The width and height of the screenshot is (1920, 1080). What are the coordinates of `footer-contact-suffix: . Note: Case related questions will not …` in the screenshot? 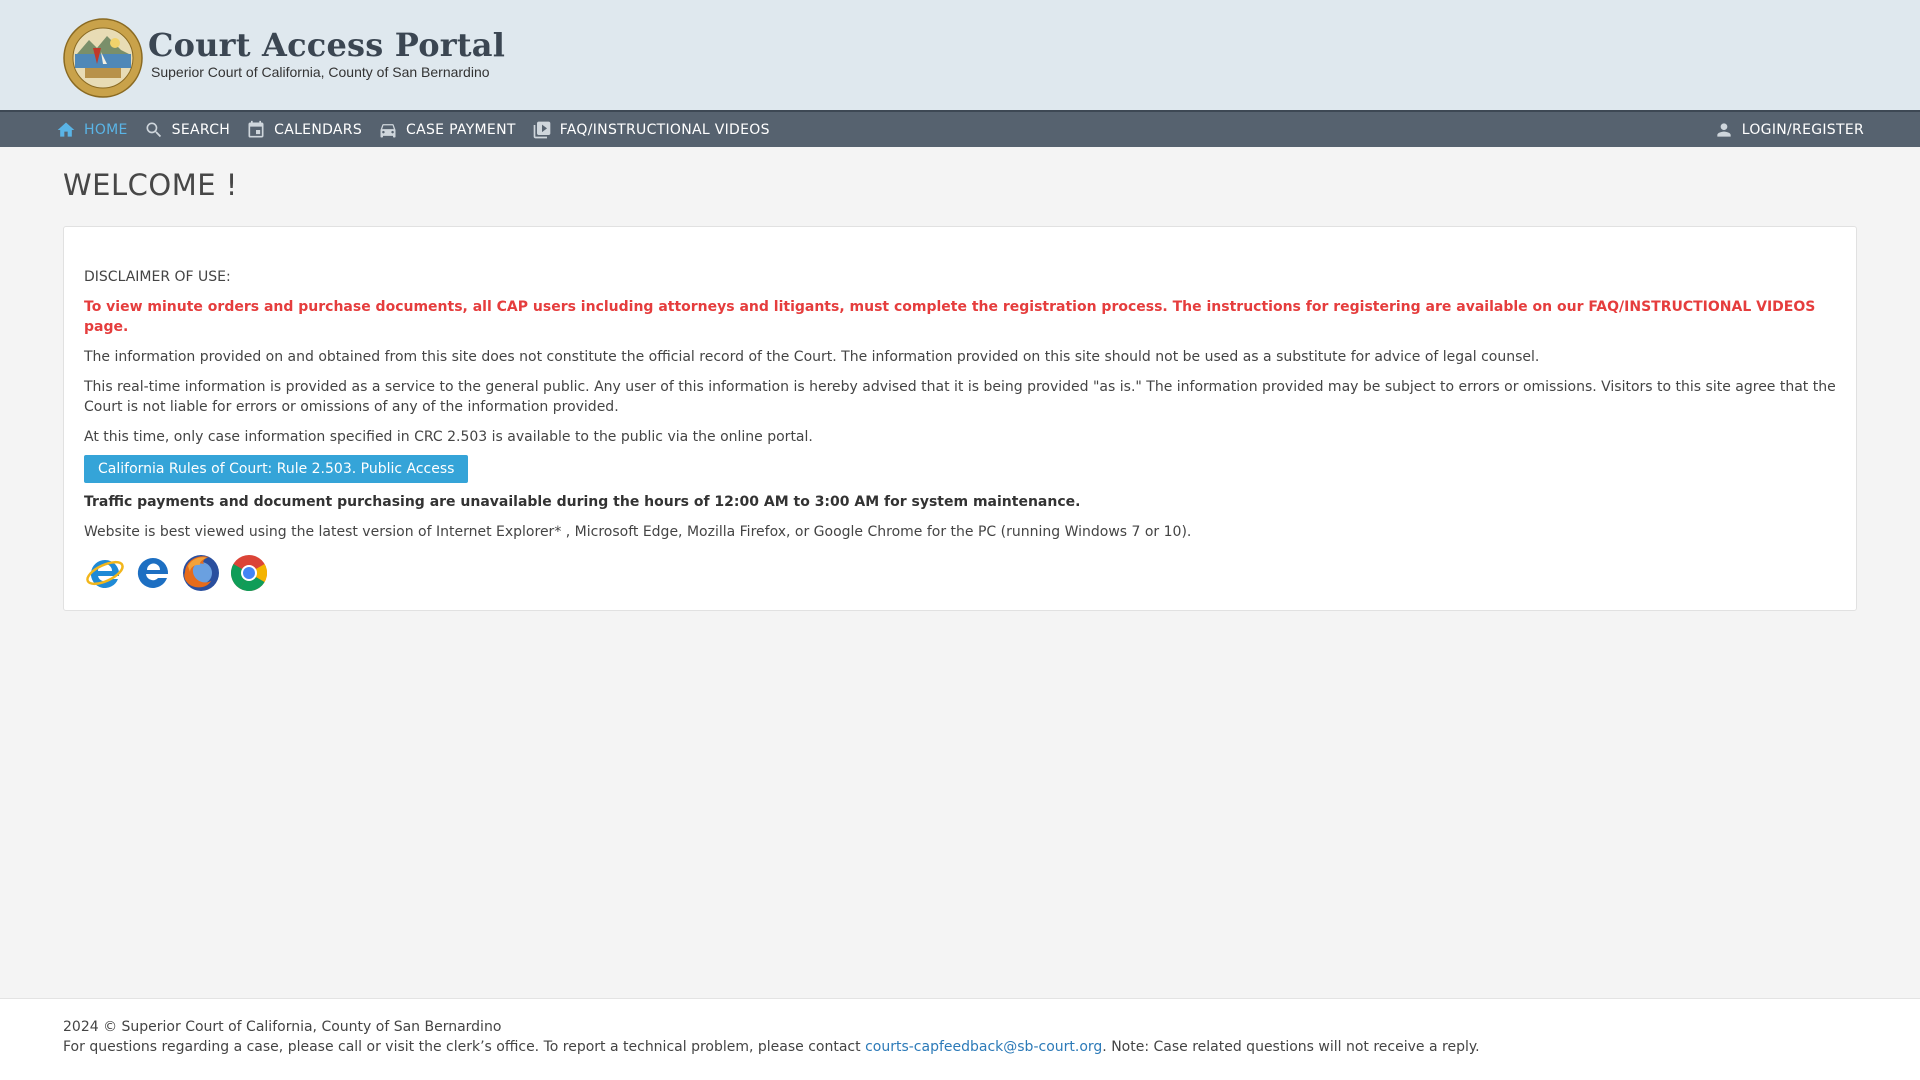 It's located at (1291, 1047).